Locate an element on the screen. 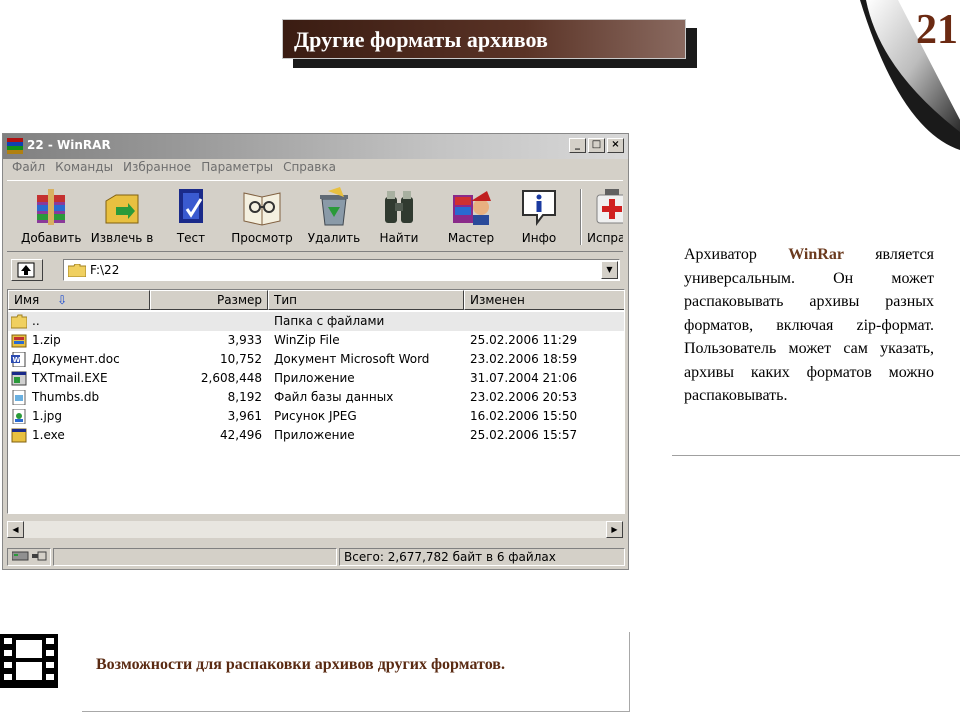 Image resolution: width=960 pixels, height=720 pixels. info-button: Инфо is located at coordinates (539, 217).